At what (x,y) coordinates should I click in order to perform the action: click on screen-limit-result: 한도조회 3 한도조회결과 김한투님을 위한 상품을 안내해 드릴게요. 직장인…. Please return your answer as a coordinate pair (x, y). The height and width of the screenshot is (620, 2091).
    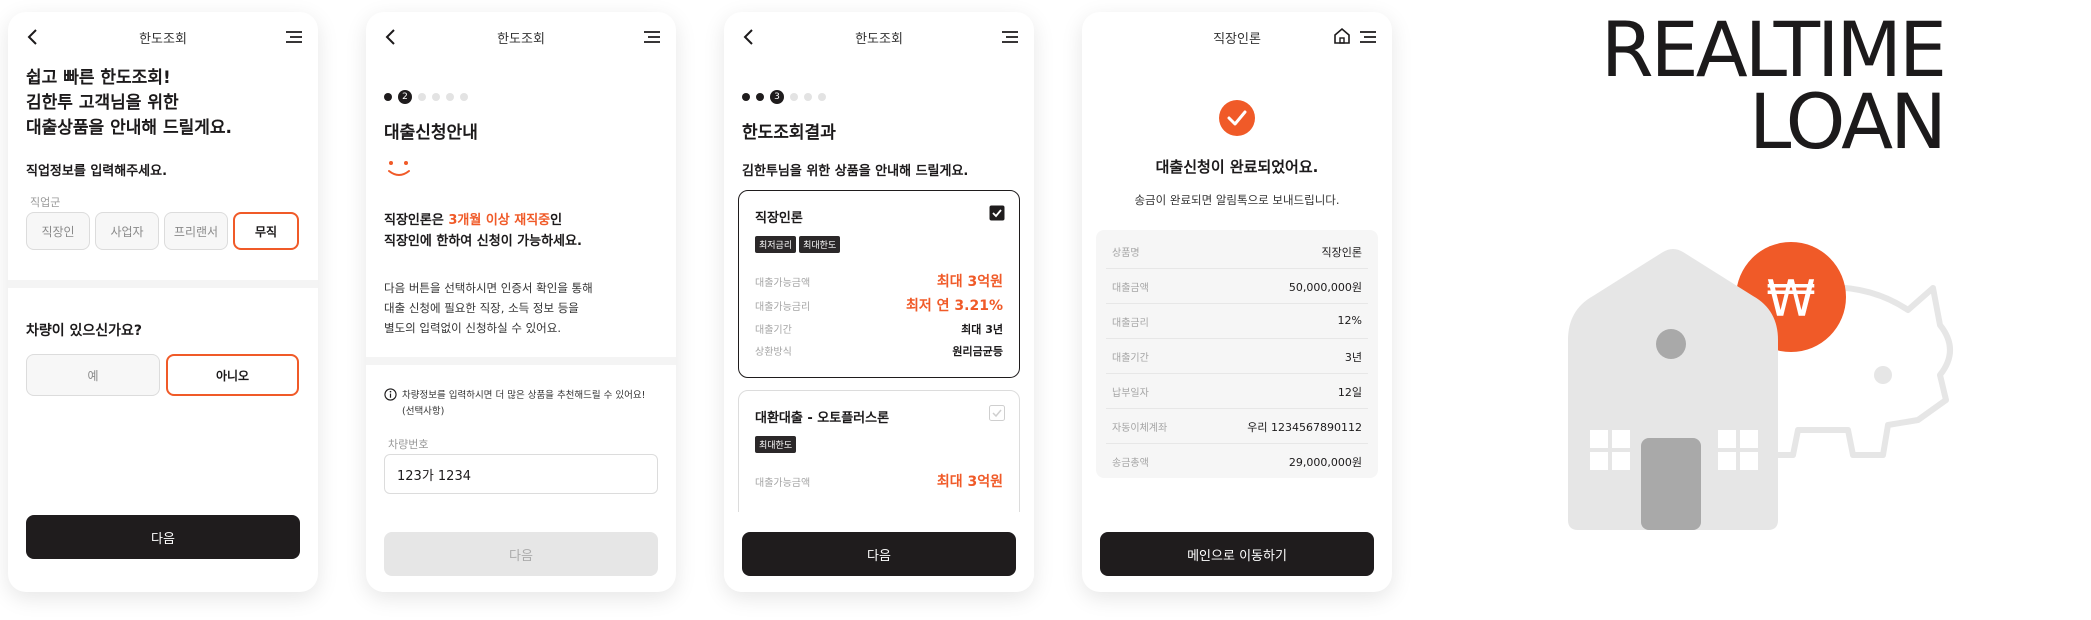
    Looking at the image, I should click on (879, 302).